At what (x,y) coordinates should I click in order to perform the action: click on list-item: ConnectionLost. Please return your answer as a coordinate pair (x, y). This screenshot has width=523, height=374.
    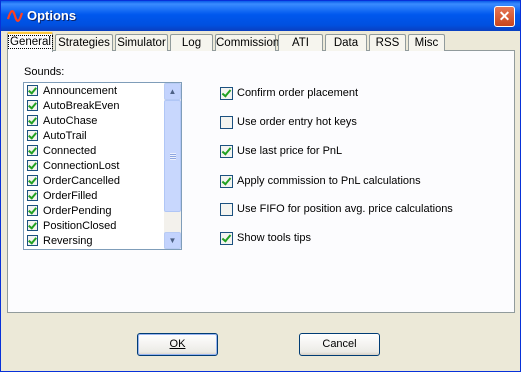
    Looking at the image, I should click on (94, 166).